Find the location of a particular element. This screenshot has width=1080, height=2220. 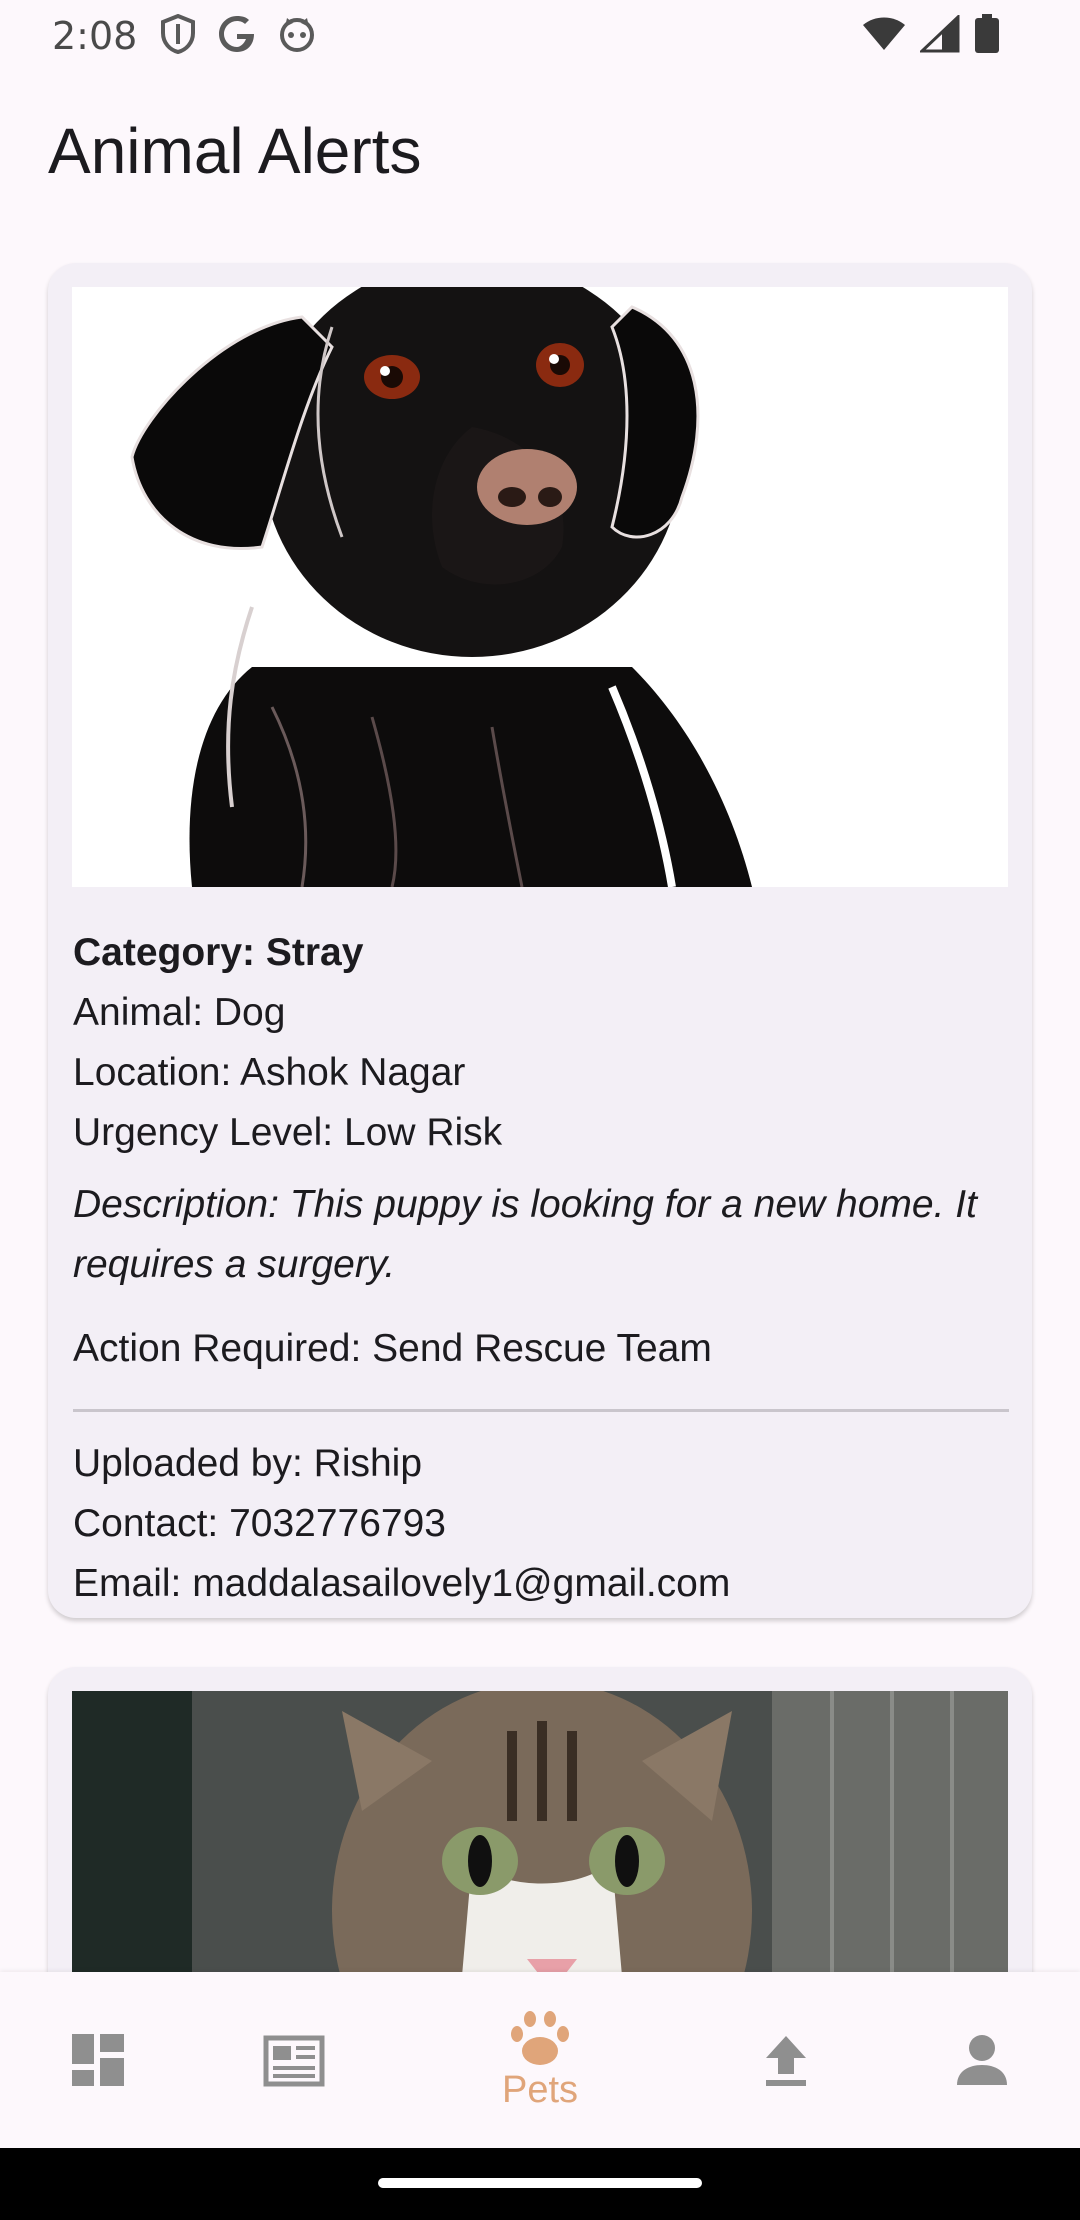

cell-signal-icon is located at coordinates (939, 35).